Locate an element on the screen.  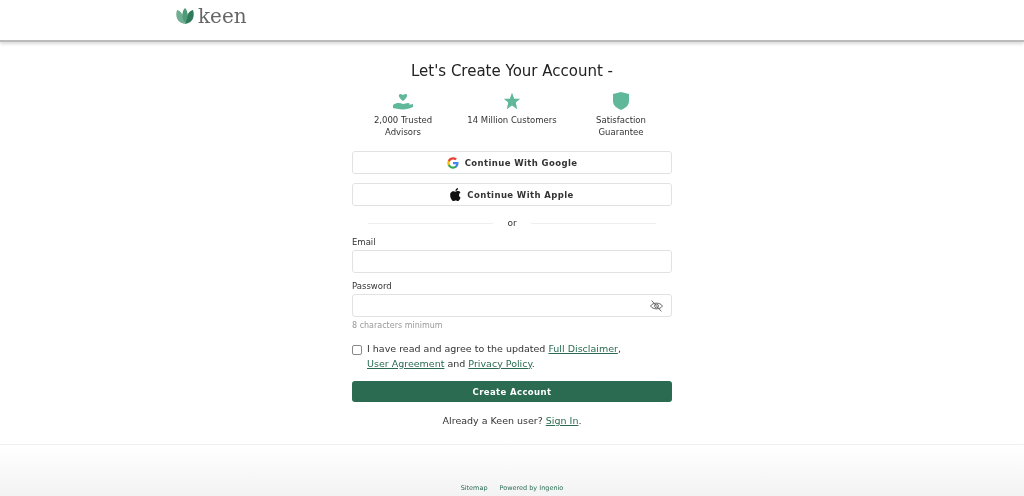
field-label: Email is located at coordinates (364, 242).